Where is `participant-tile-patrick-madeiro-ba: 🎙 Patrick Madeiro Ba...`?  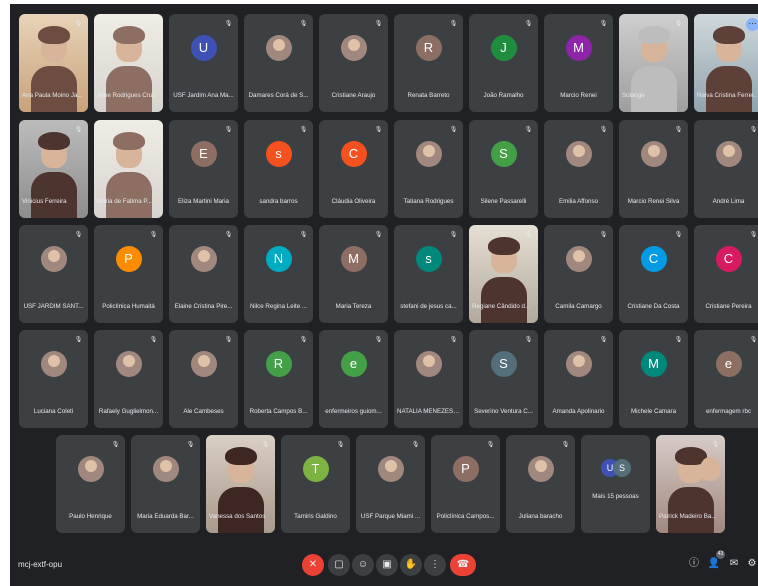 participant-tile-patrick-madeiro-ba: 🎙 Patrick Madeiro Ba... is located at coordinates (690, 484).